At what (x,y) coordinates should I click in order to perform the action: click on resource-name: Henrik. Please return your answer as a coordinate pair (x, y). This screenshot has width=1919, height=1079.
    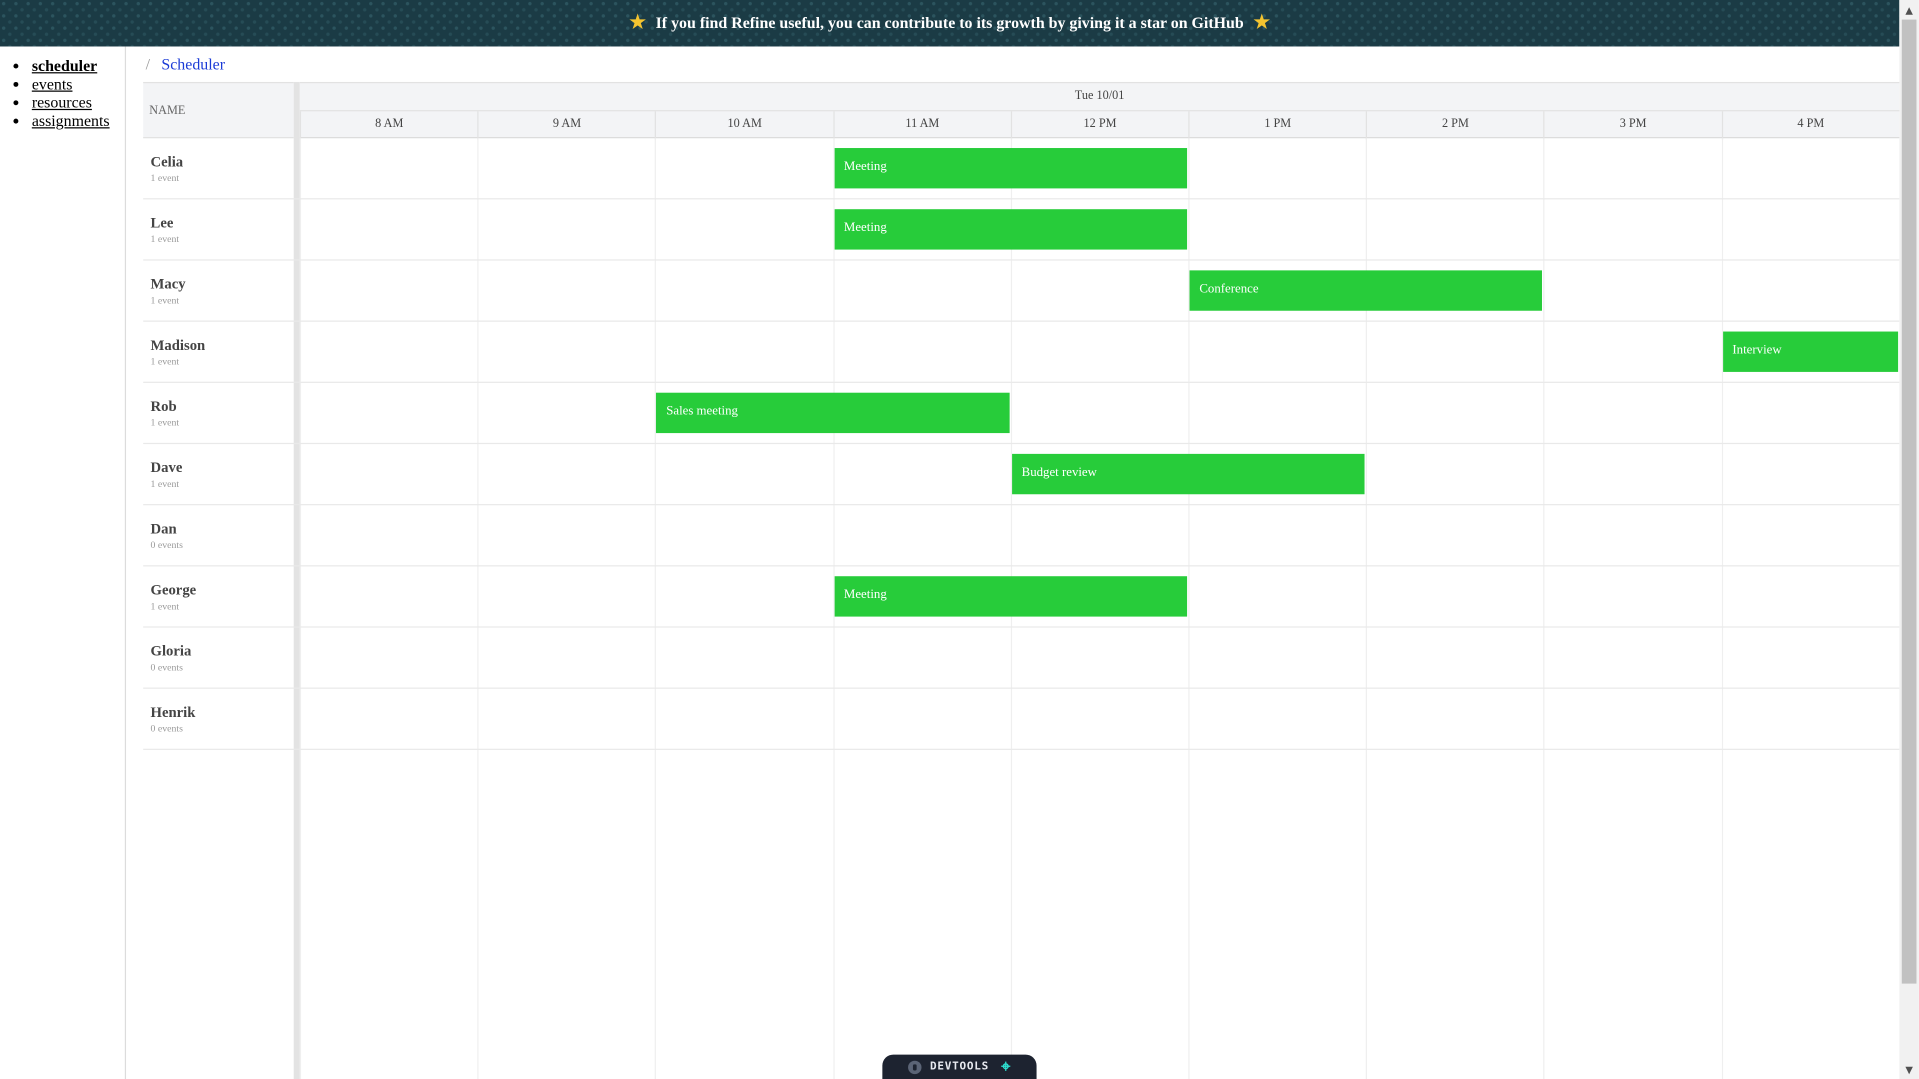
    Looking at the image, I should click on (173, 712).